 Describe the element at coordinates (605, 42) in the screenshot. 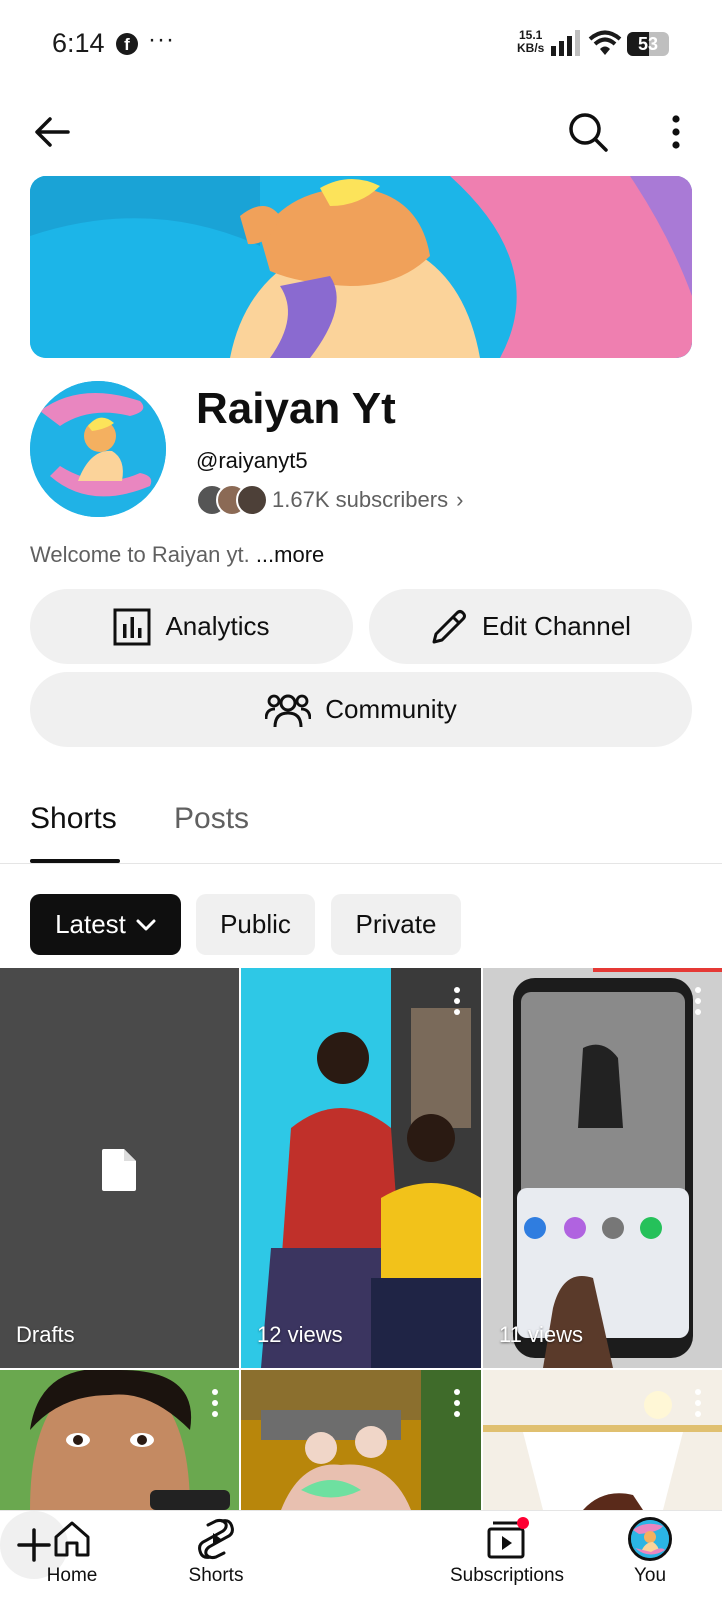

I see `wifi-icon` at that location.